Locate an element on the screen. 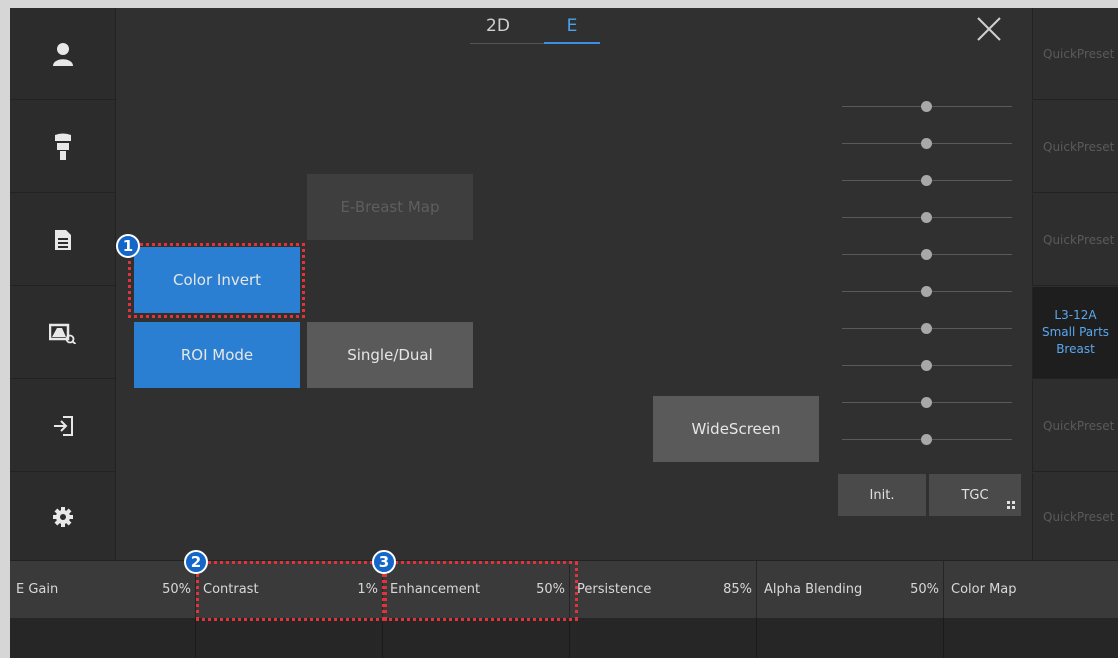 This screenshot has width=1118, height=658. param-name: Color Map is located at coordinates (984, 589).